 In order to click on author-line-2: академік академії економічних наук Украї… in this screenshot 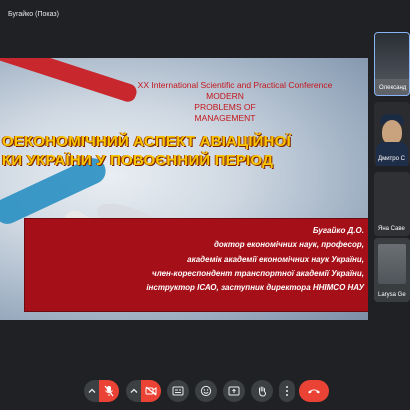, I will do `click(275, 259)`.